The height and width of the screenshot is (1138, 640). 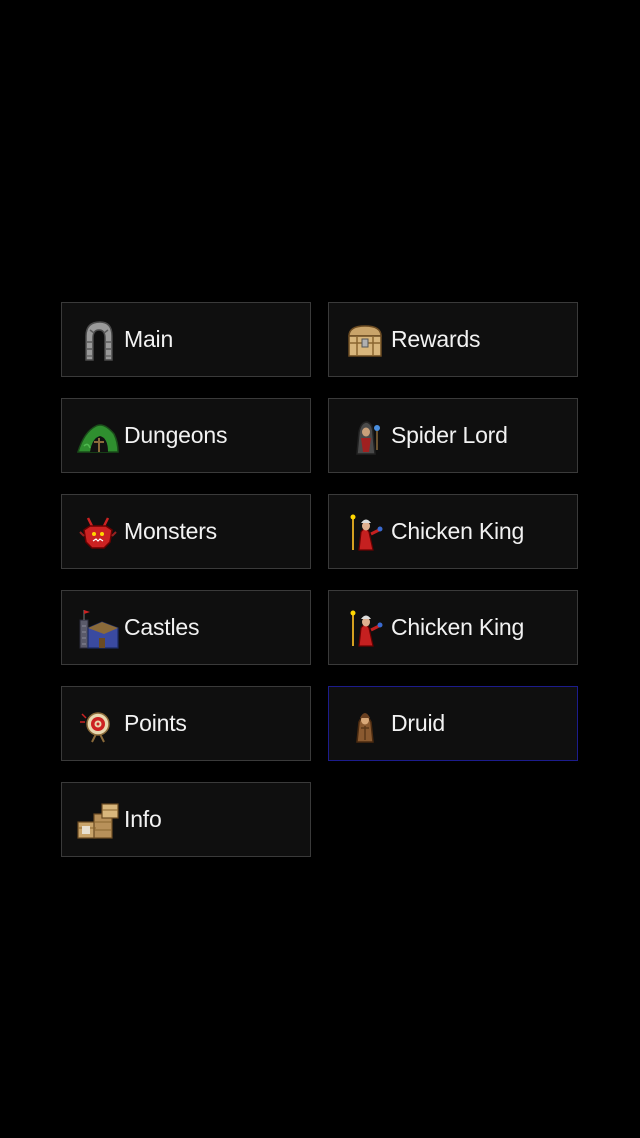 I want to click on points-label: Points, so click(x=155, y=723).